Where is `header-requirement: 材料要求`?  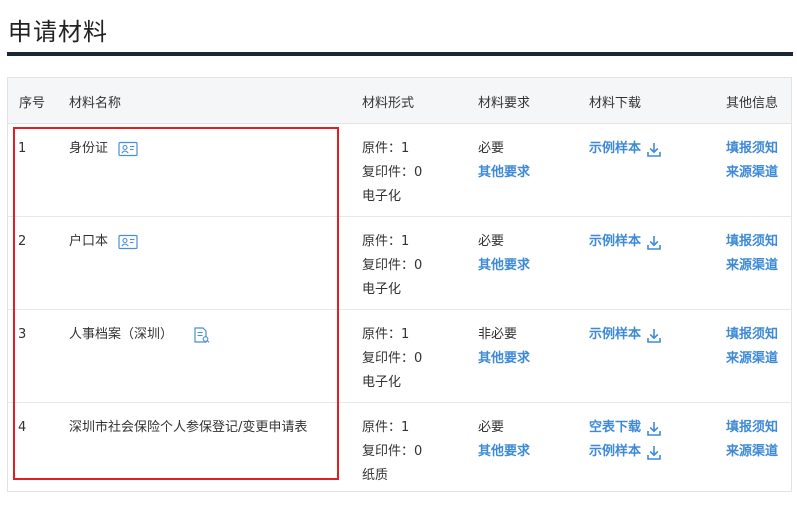 header-requirement: 材料要求 is located at coordinates (504, 103).